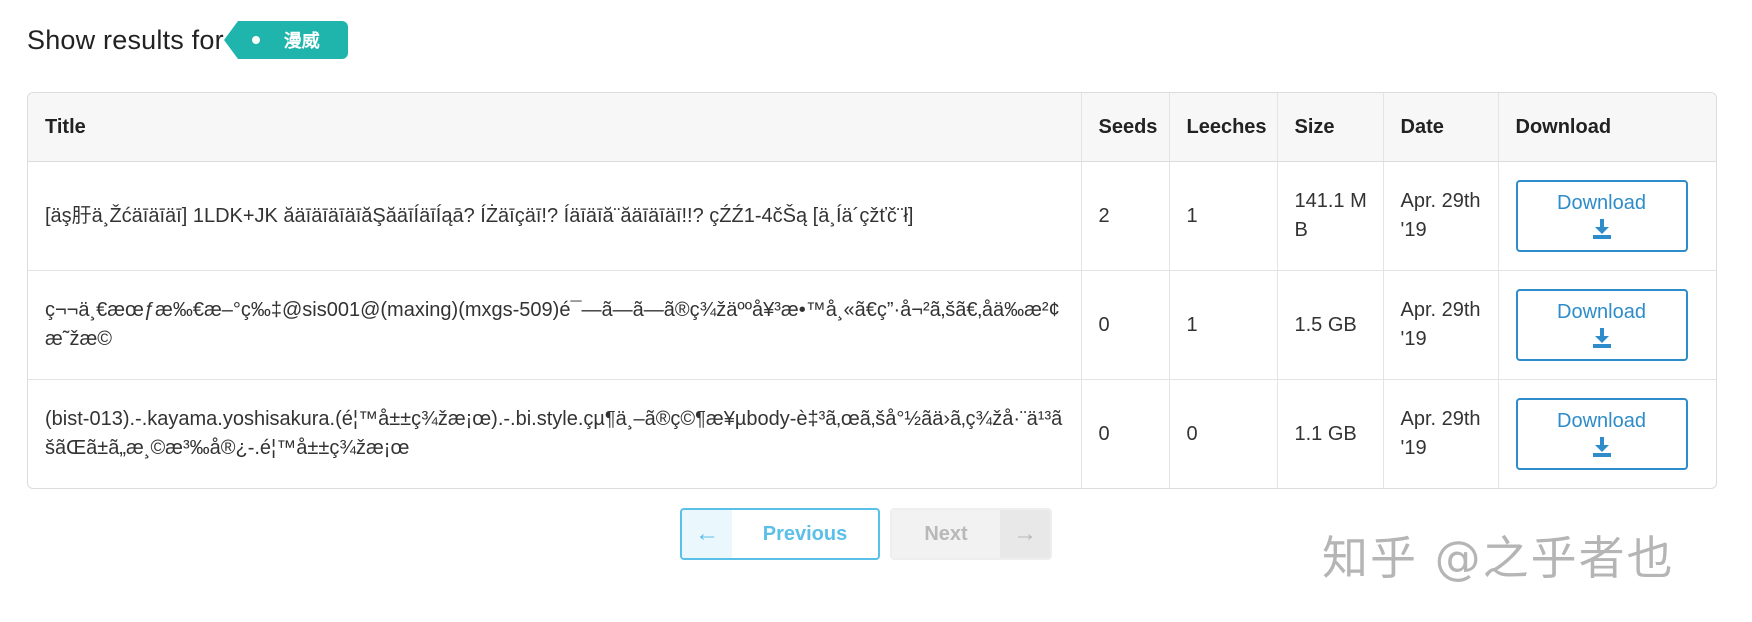 The height and width of the screenshot is (622, 1752). I want to click on search-tag: 漫威, so click(285, 40).